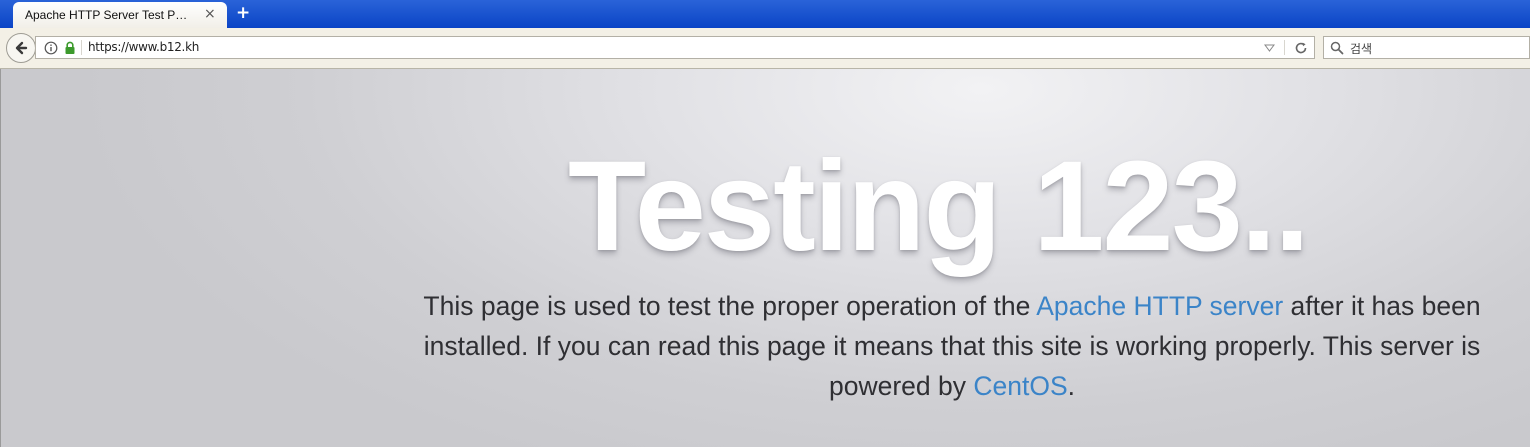 The height and width of the screenshot is (447, 1530). I want to click on centos-link: CentOS, so click(1020, 386).